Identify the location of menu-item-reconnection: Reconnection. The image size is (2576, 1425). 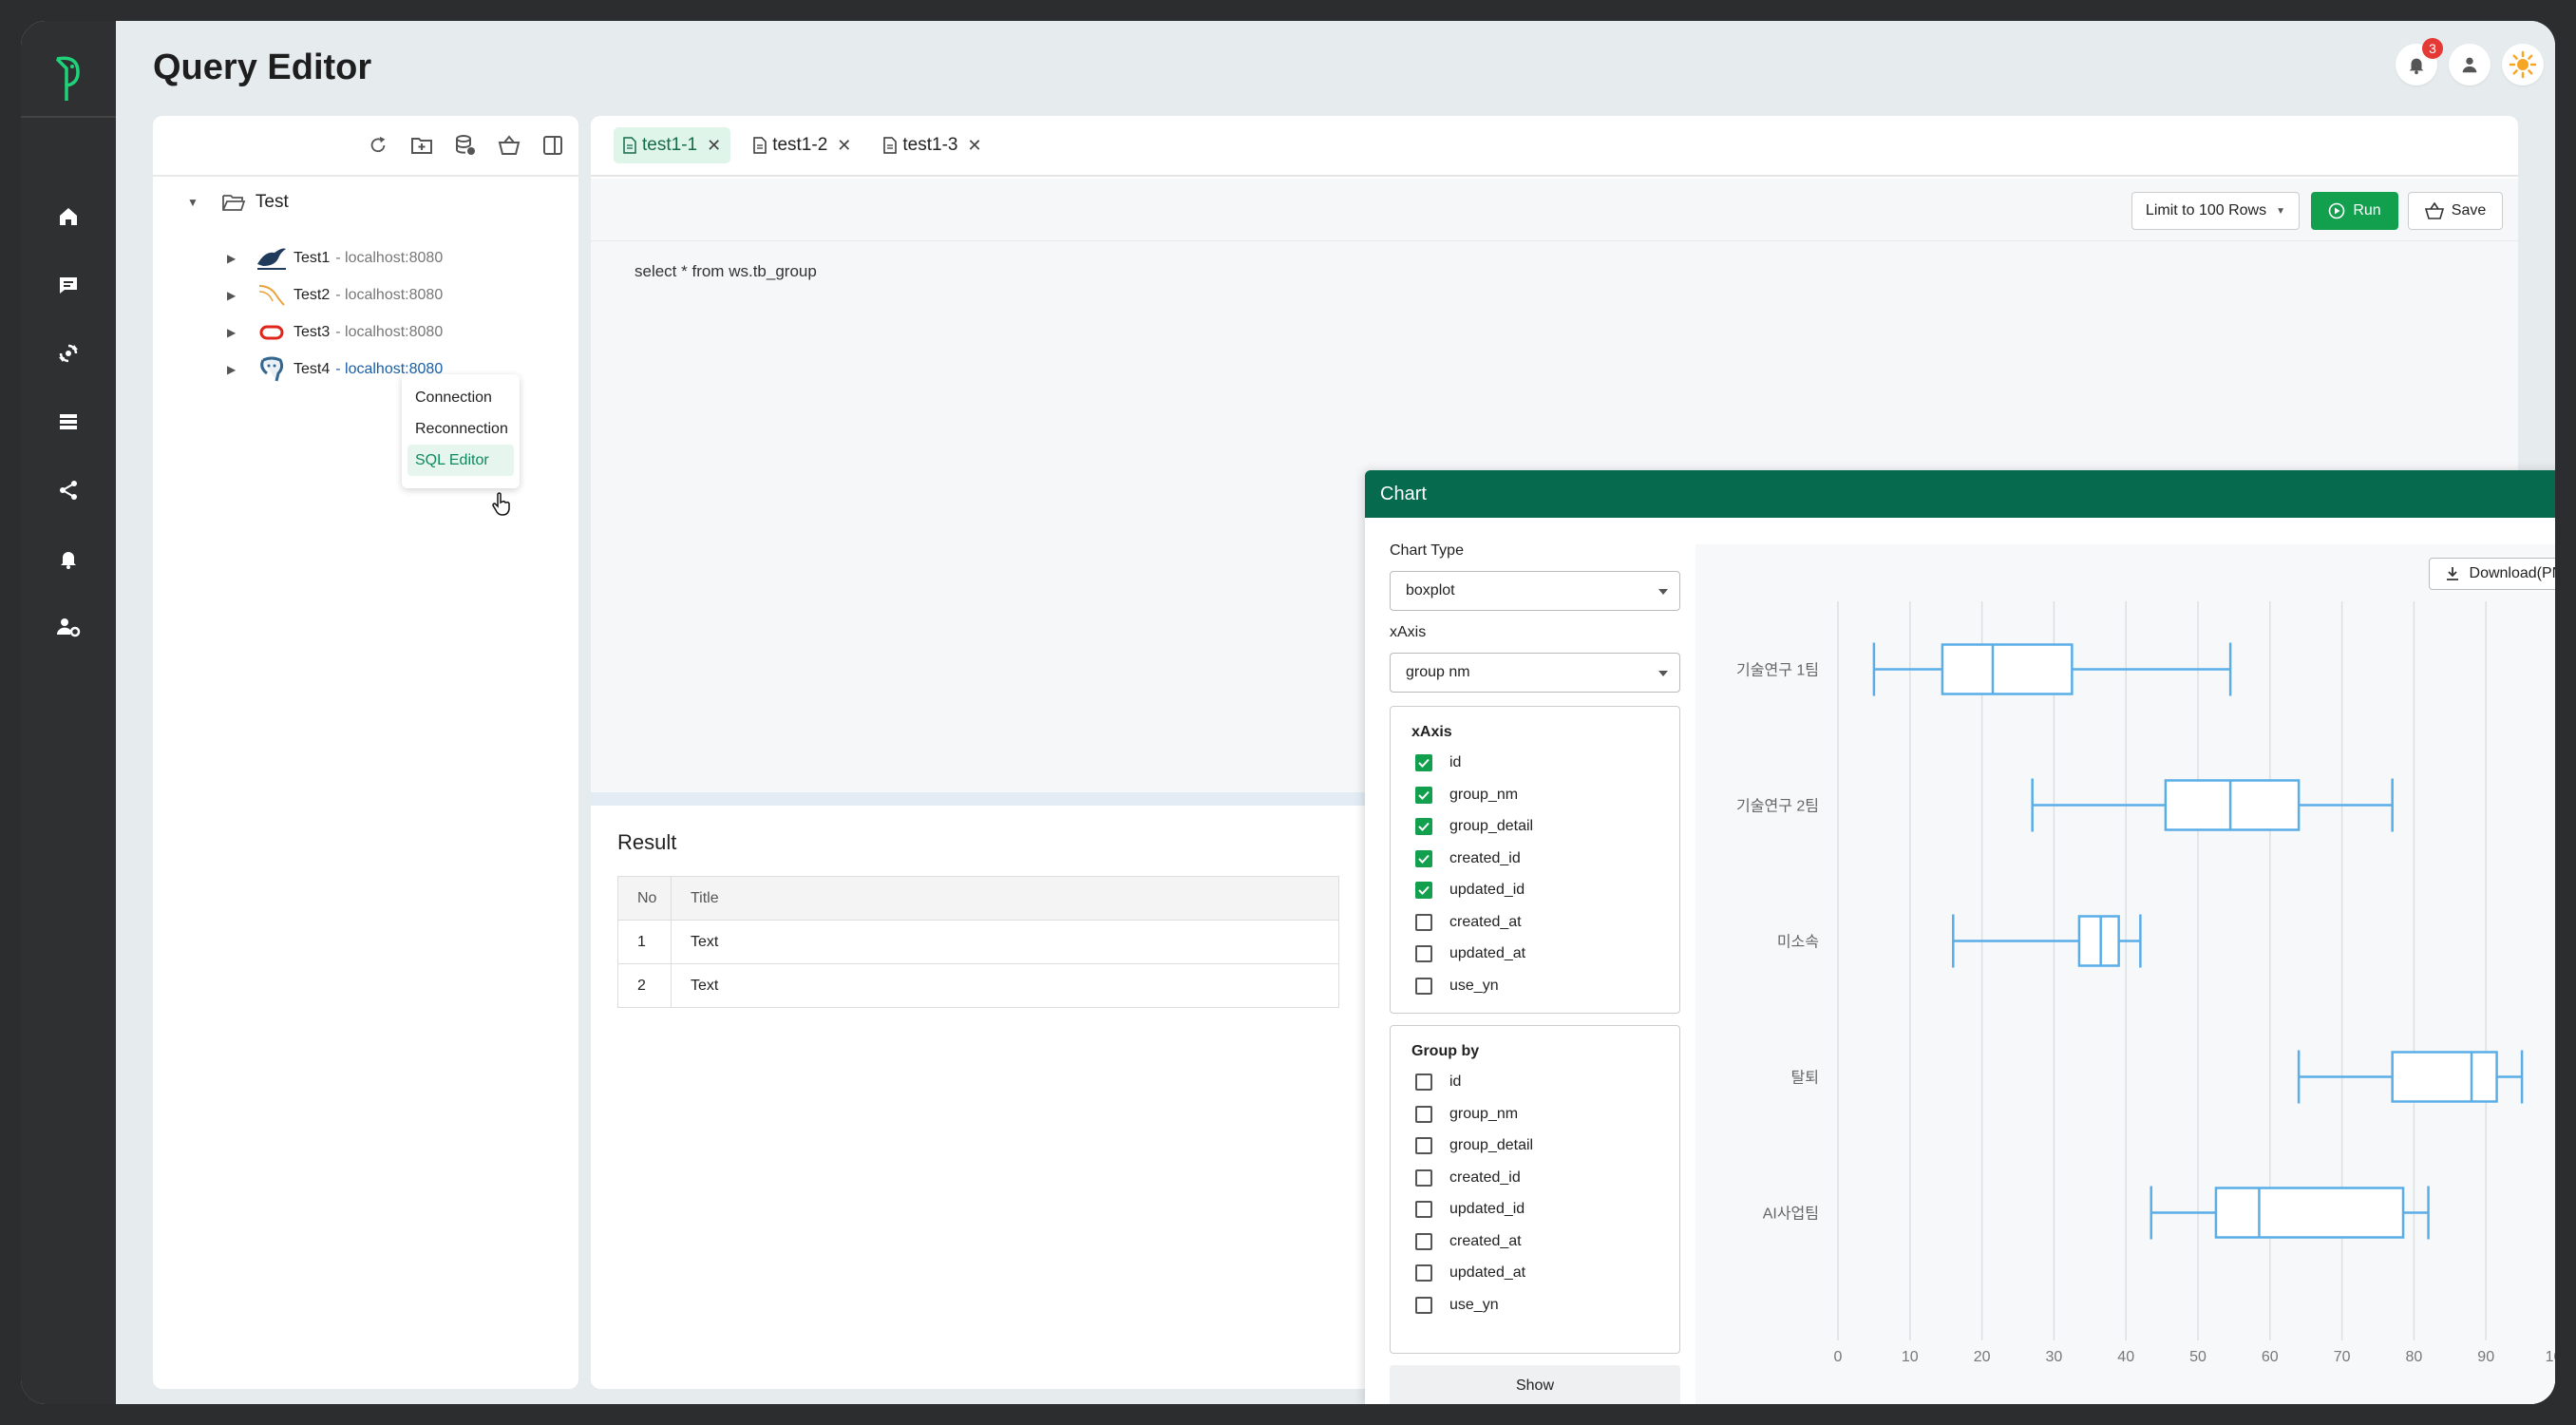
(460, 429).